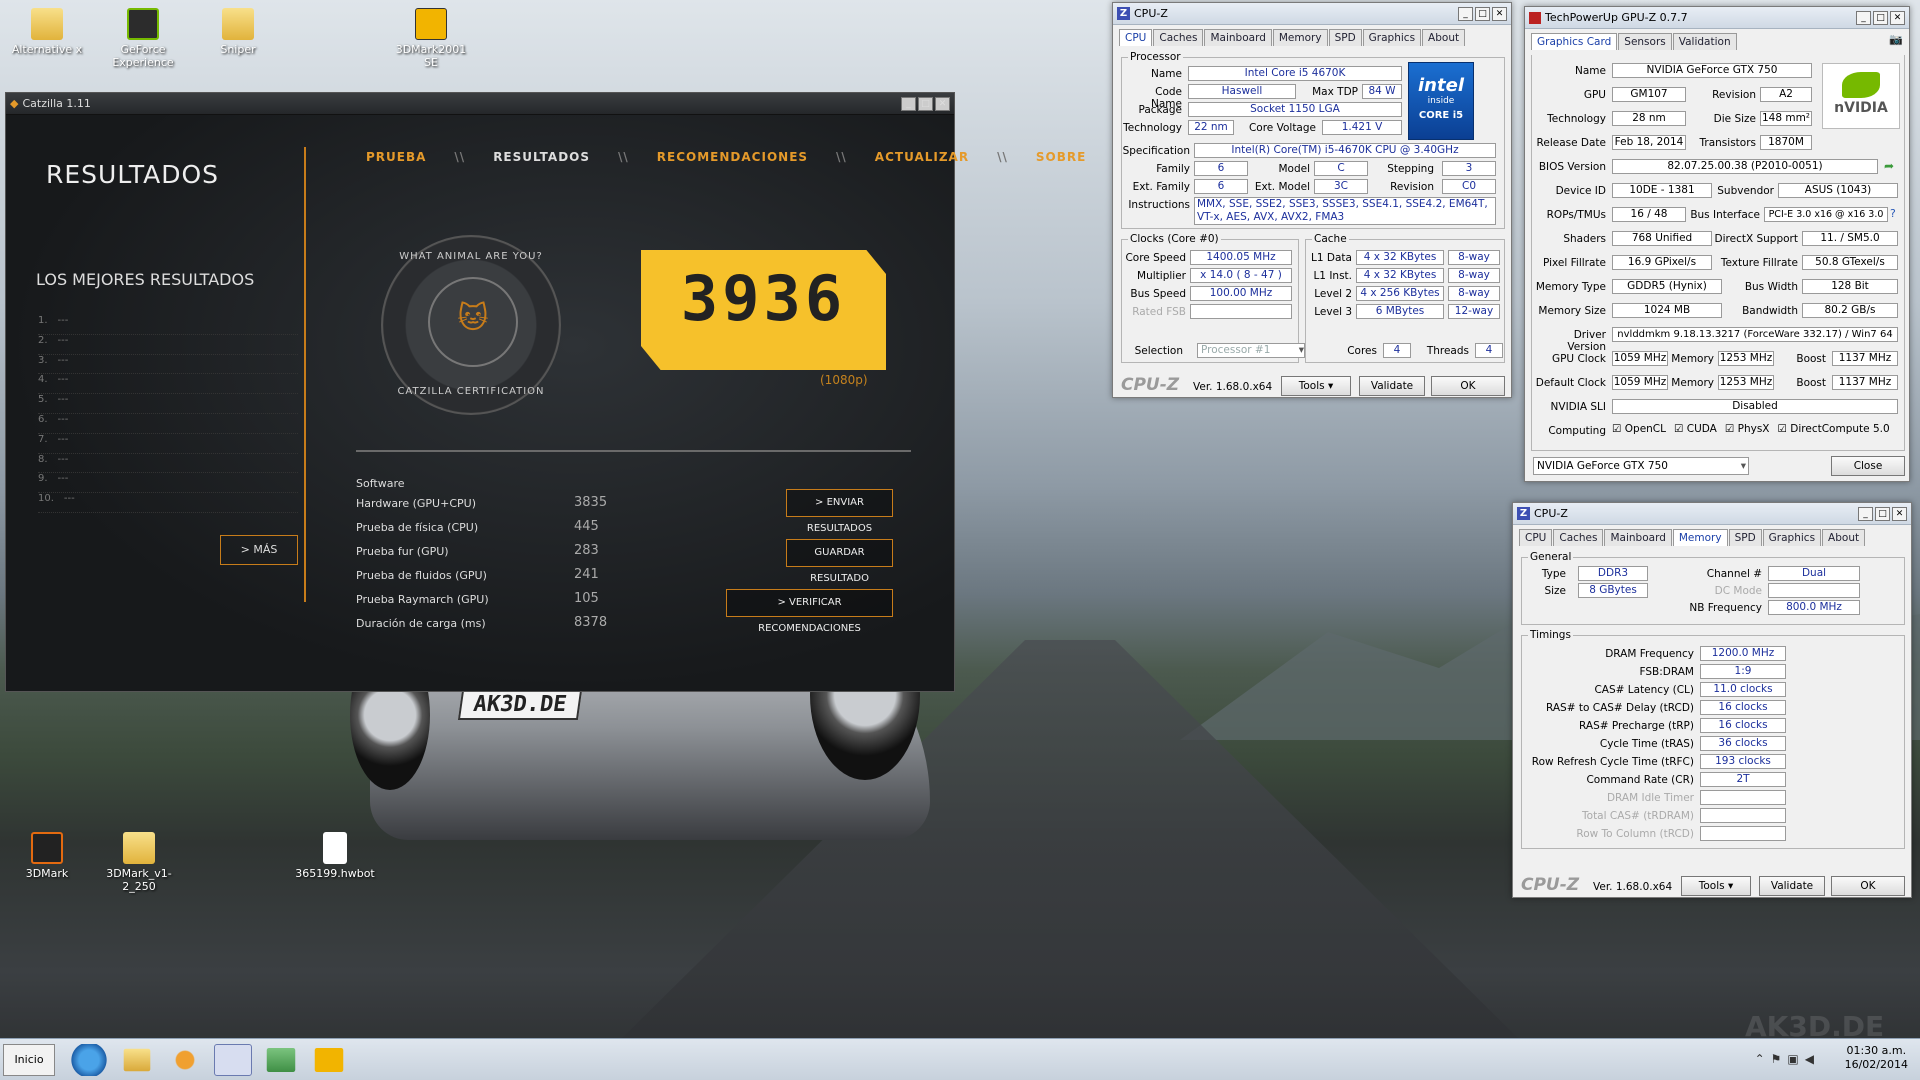 Image resolution: width=1920 pixels, height=1080 pixels. What do you see at coordinates (281, 1060) in the screenshot?
I see `gpuz-taskbar-icon` at bounding box center [281, 1060].